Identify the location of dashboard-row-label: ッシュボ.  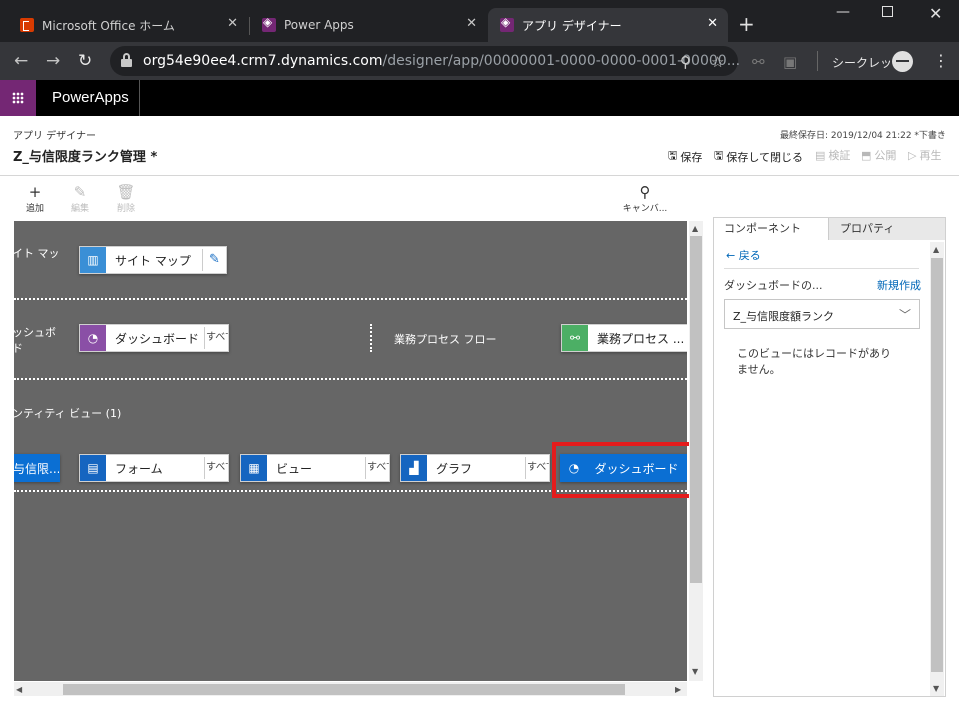
(35, 332).